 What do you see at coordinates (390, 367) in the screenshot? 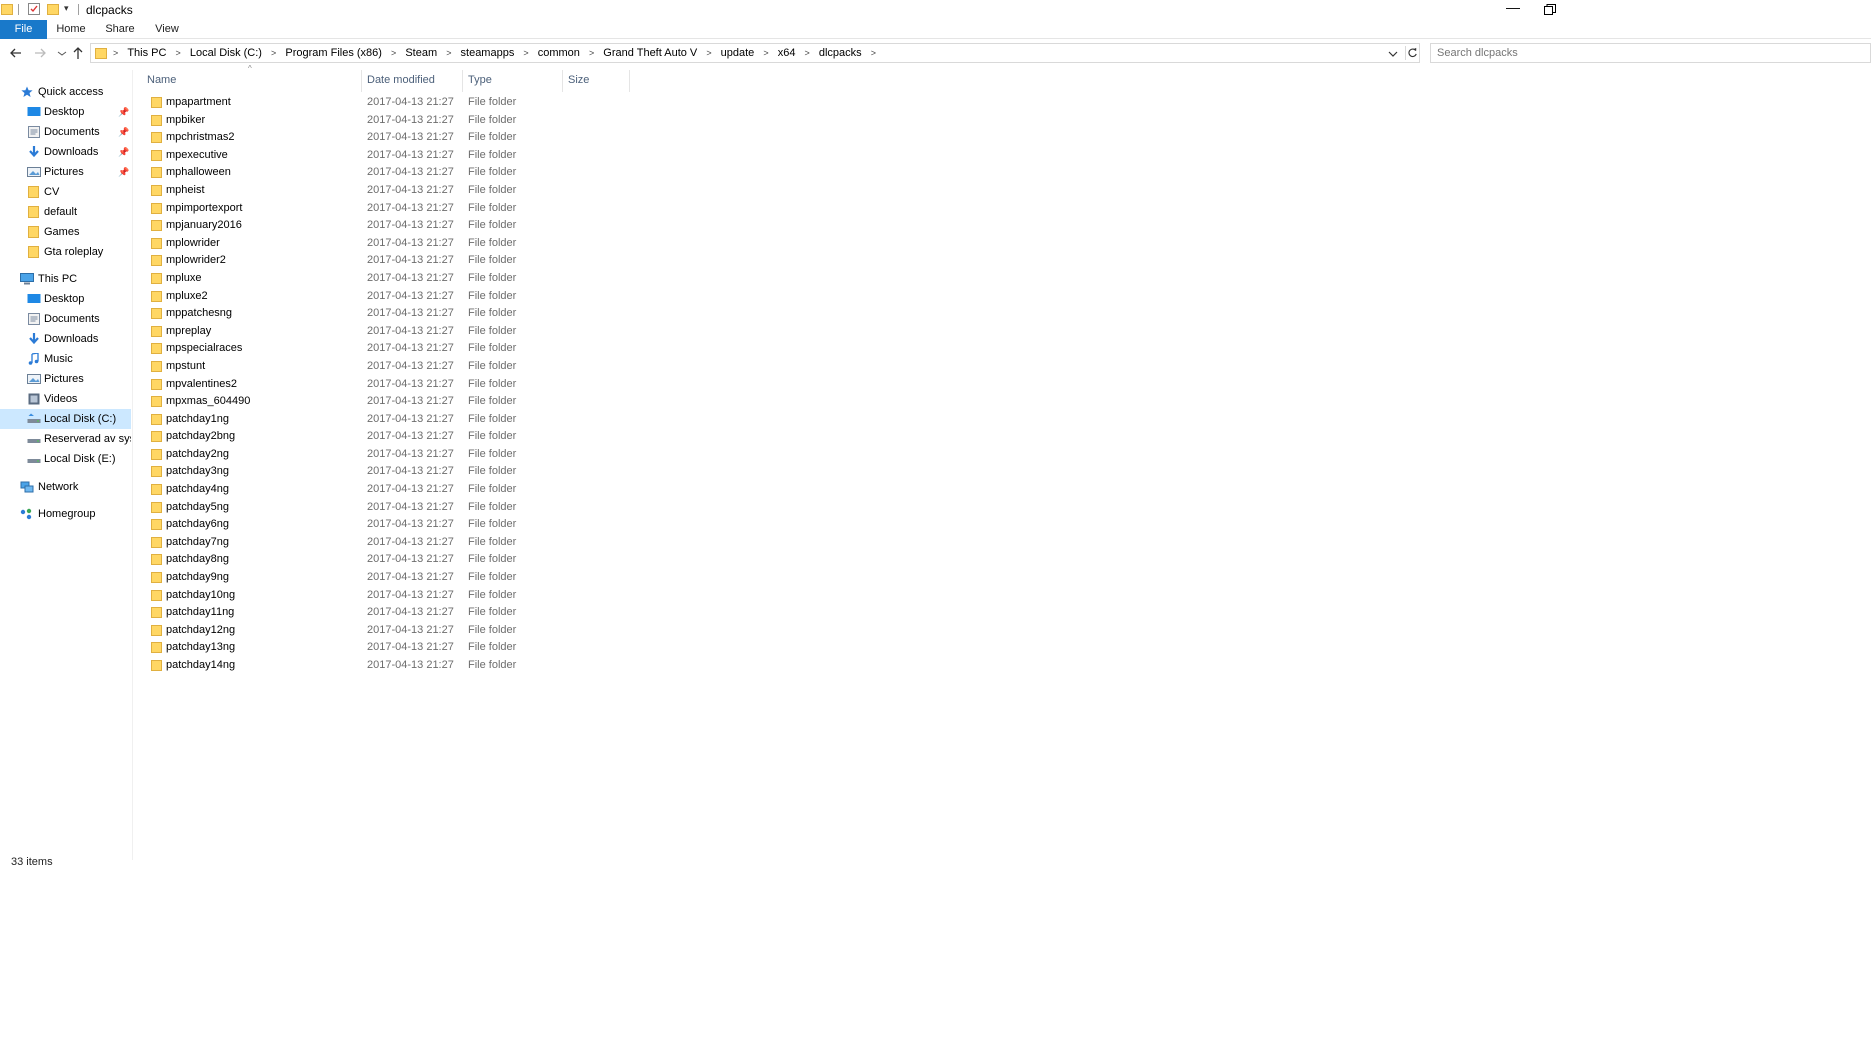
I see `table-row: mpstunt 2017-04-13 21:27 File folder` at bounding box center [390, 367].